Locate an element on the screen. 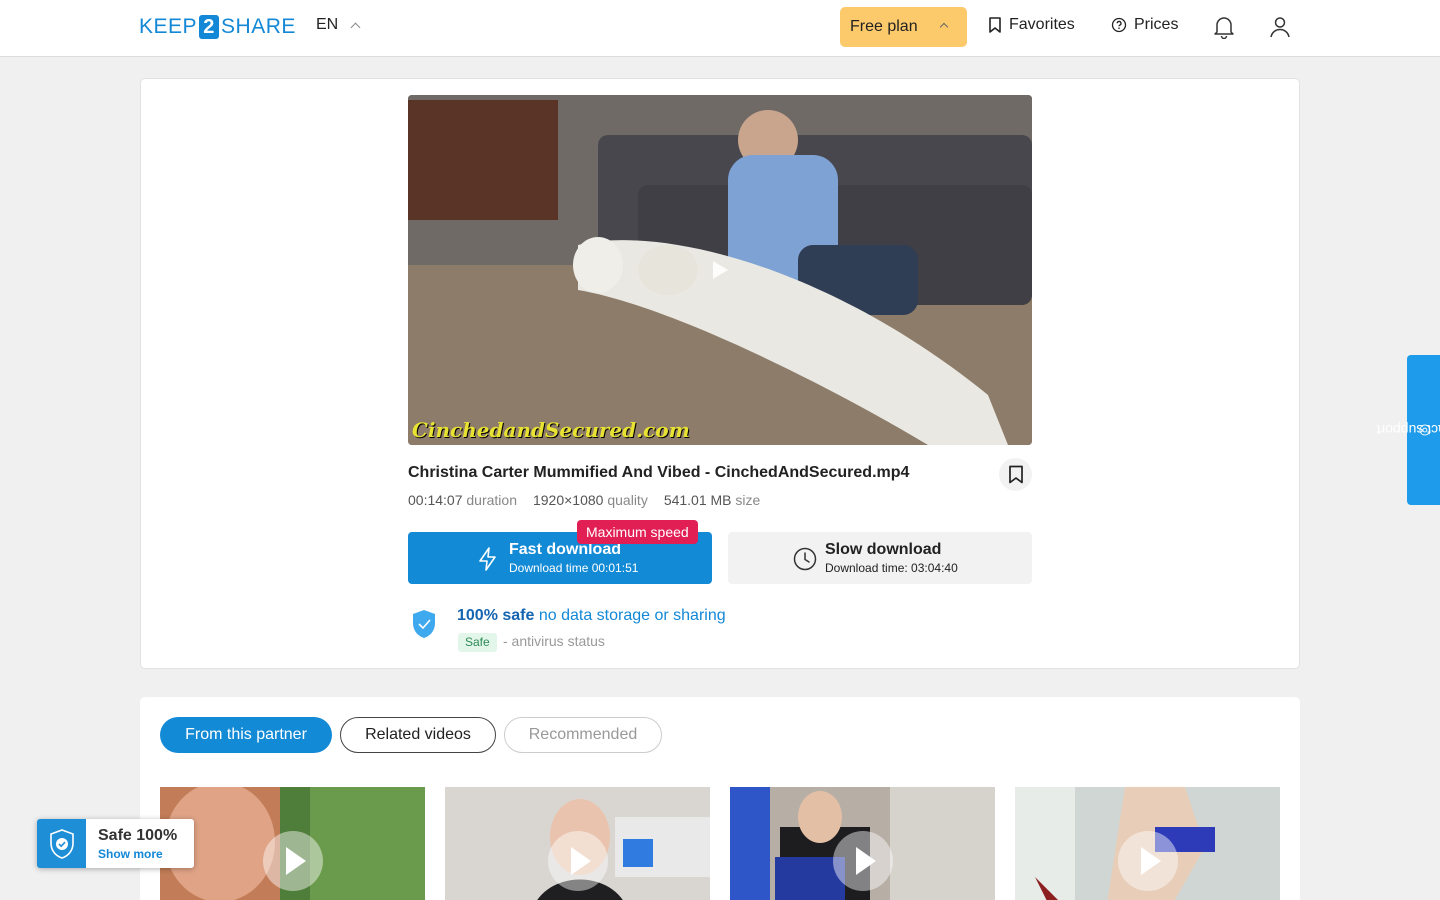  duration-value: 00:14:07 is located at coordinates (435, 500).